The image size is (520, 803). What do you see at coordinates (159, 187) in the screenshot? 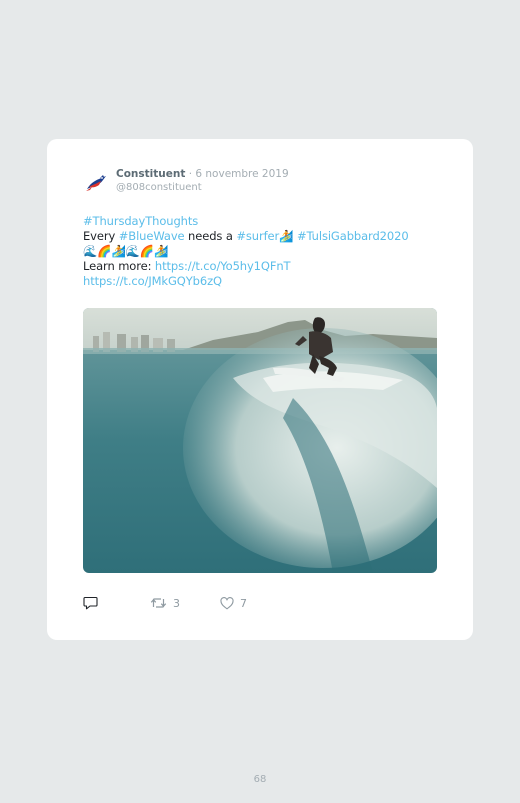
I see `author-handle: @808constituent` at bounding box center [159, 187].